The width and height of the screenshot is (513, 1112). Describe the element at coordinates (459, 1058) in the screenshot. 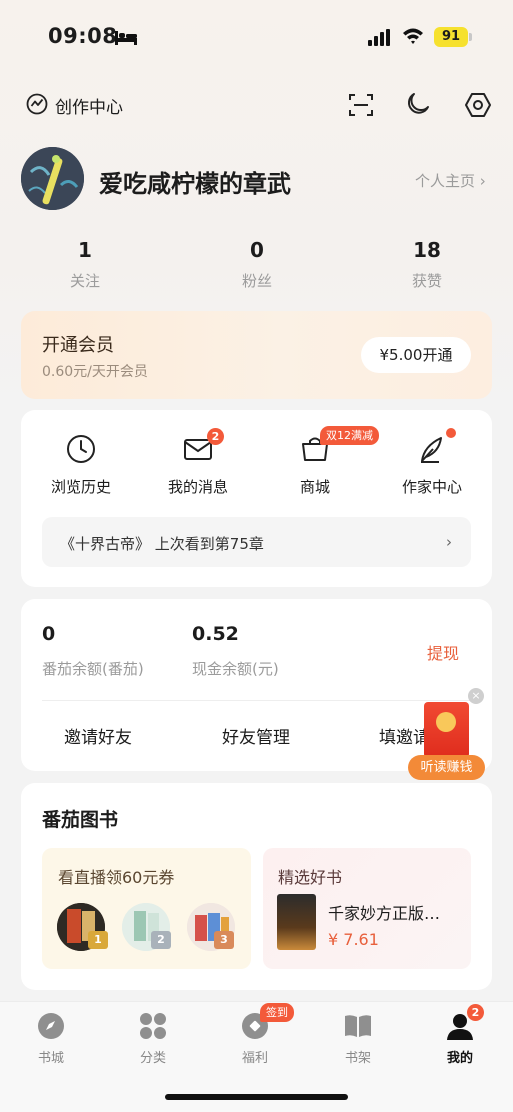

I see `tab-mine-label: 我的` at that location.